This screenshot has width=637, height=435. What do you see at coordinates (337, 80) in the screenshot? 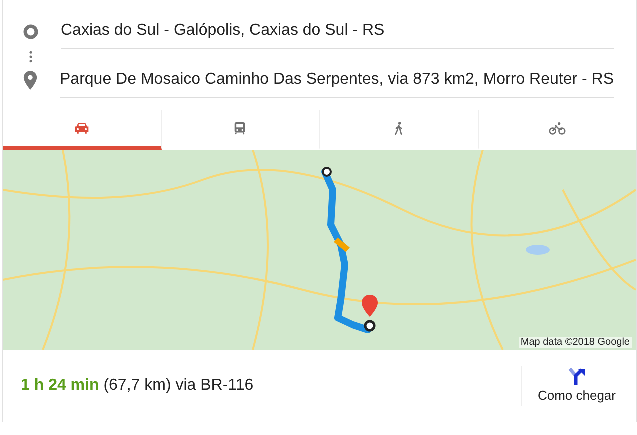
I see `destination-field: Parque De Mosaico Caminho Das Serpentes, via 873 km2, Morro Reuter - RS` at bounding box center [337, 80].